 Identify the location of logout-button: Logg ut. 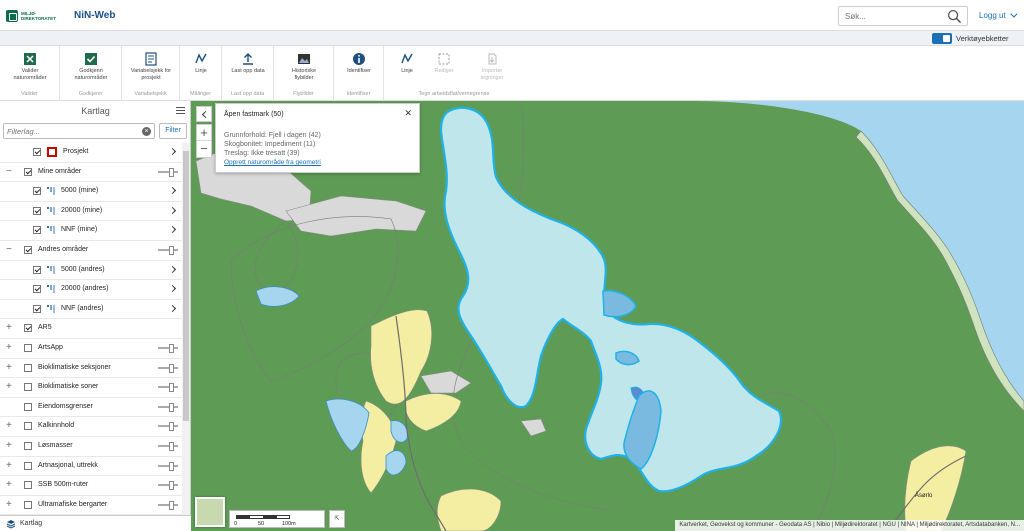
(997, 15).